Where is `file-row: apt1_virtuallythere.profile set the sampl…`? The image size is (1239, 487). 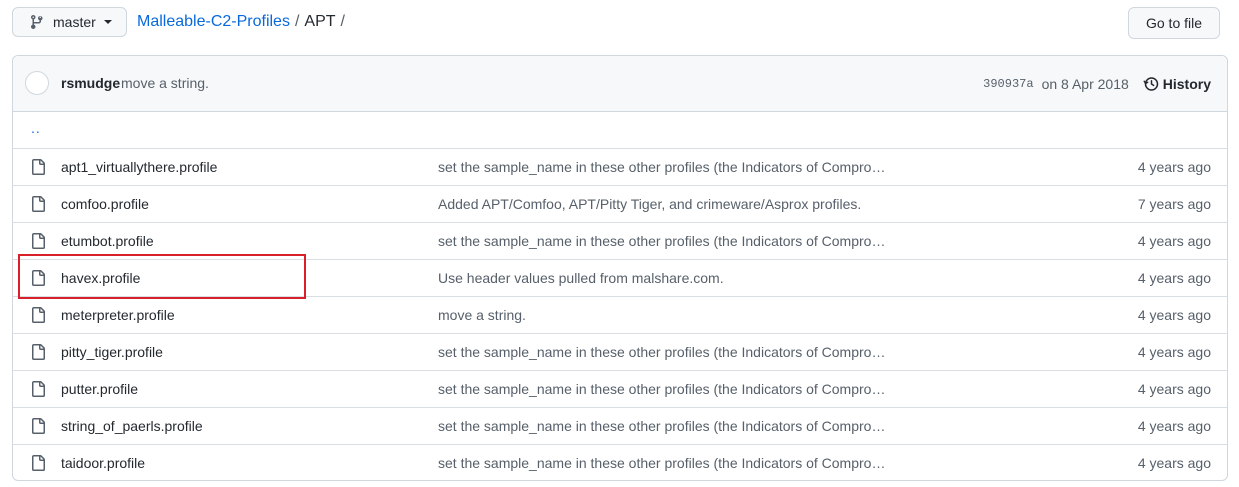
file-row: apt1_virtuallythere.profile set the sampl… is located at coordinates (620, 166).